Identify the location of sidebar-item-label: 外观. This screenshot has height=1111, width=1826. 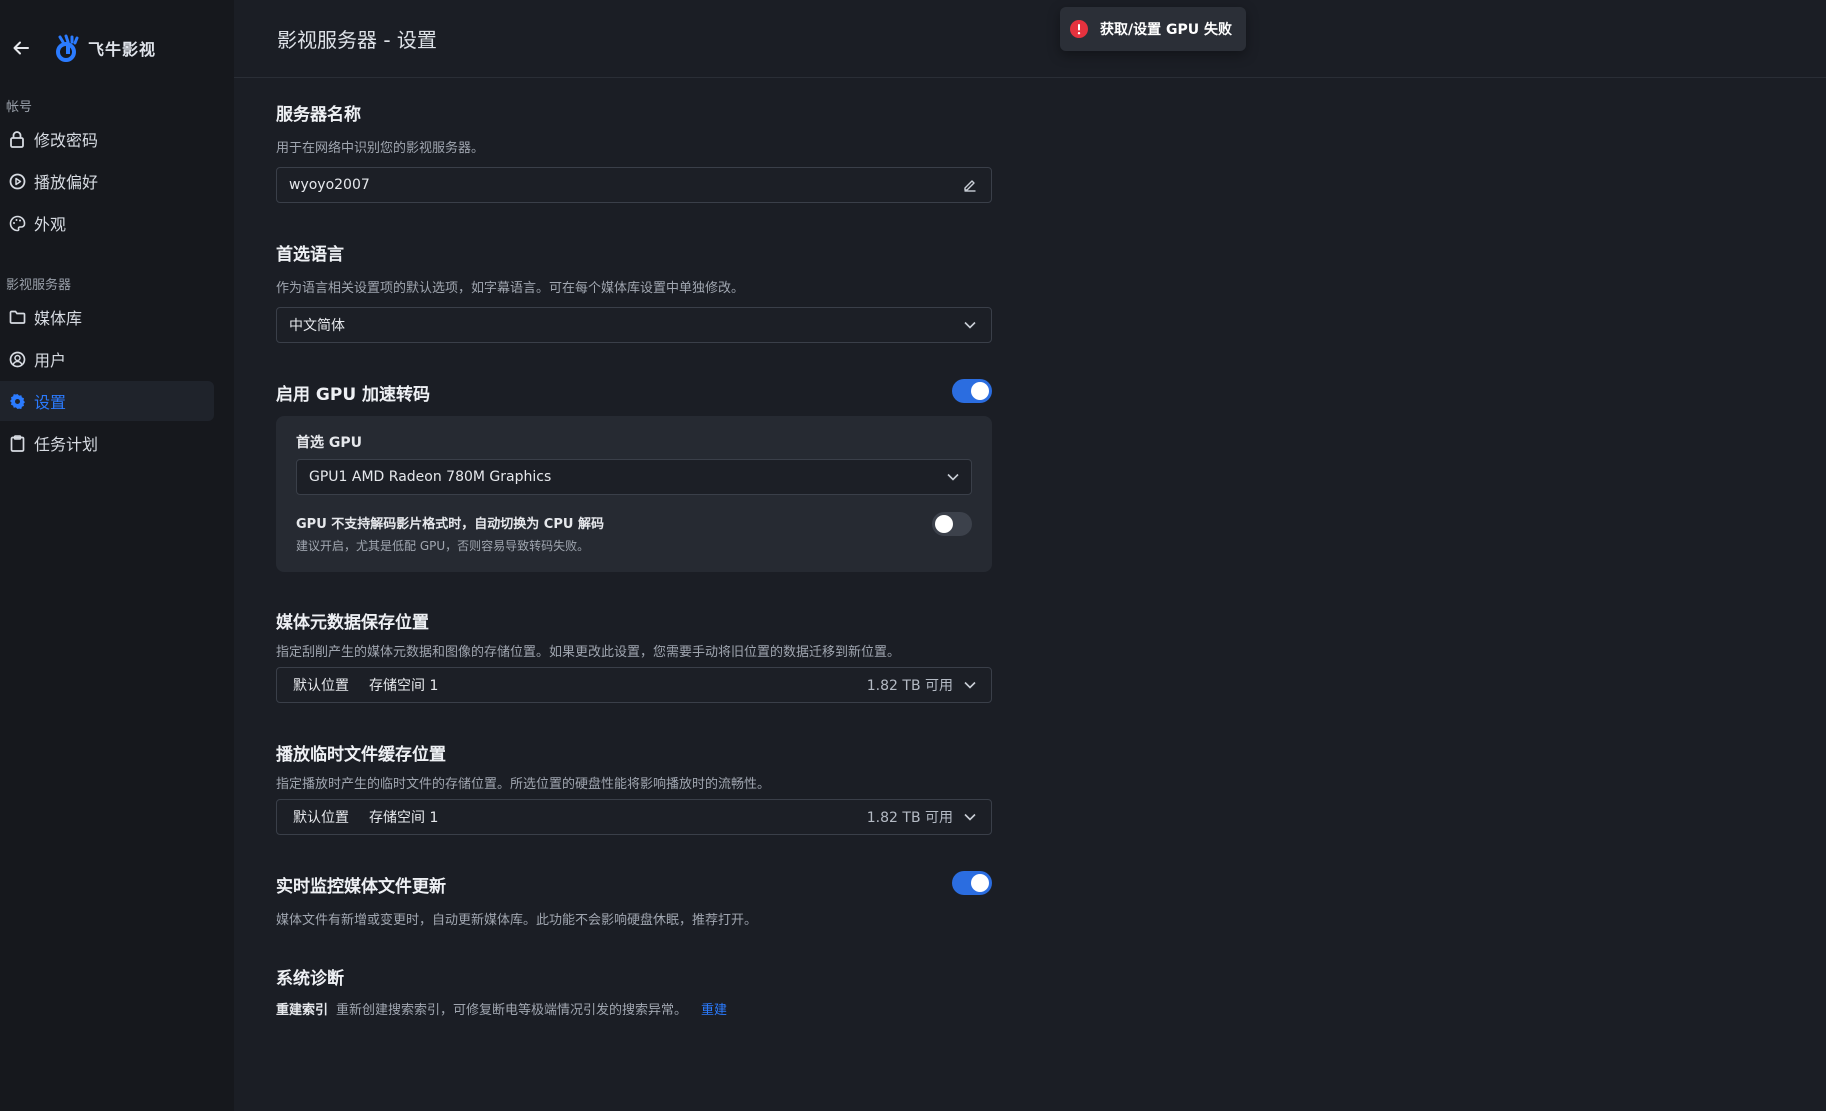
(50, 224).